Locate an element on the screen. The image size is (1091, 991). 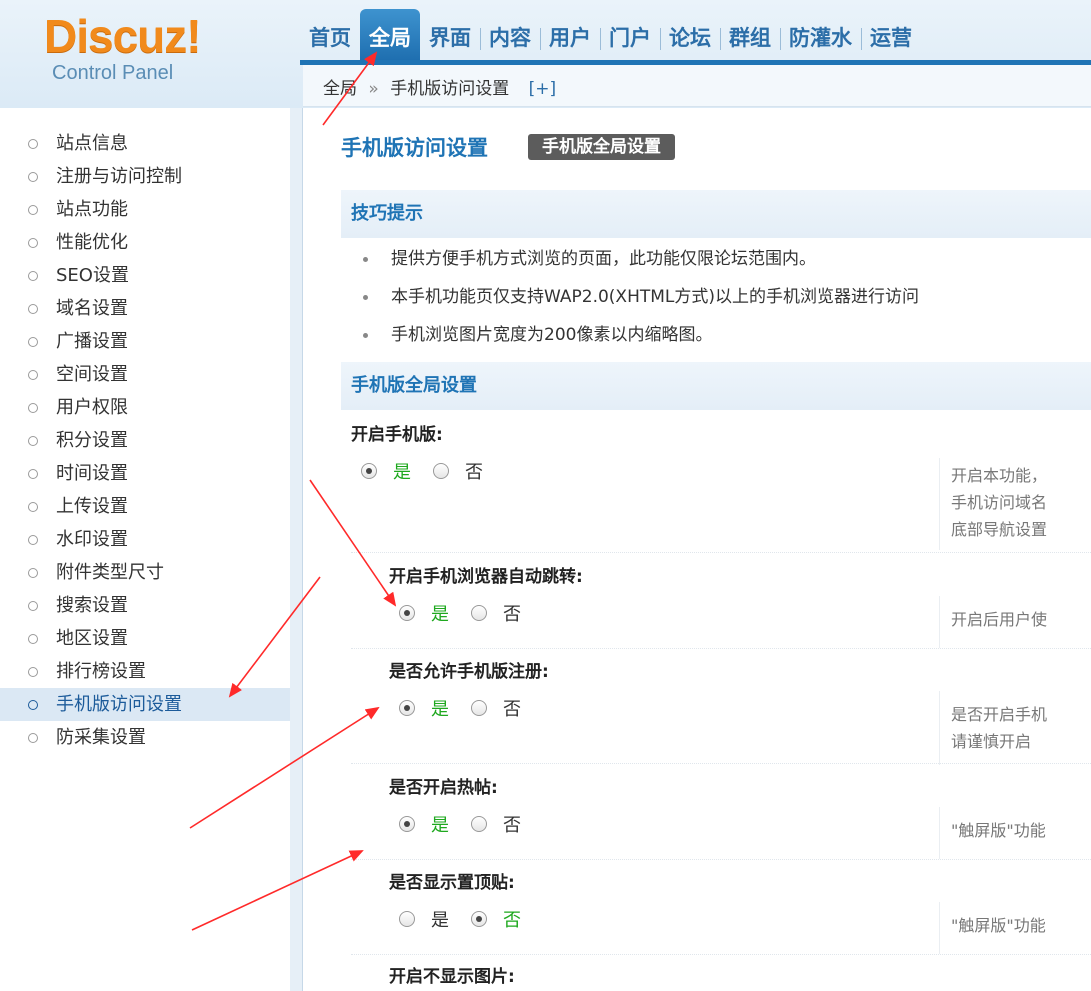
sidebar-item-label: 上传设置 is located at coordinates (92, 506).